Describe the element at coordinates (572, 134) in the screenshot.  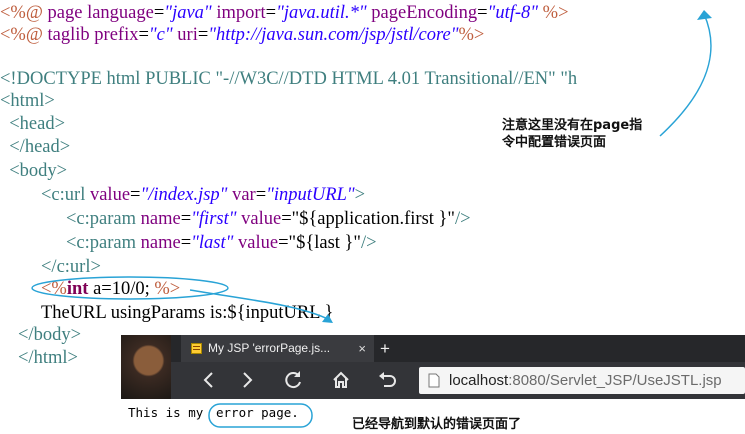
I see `note-no-errorpage-config: 注意这里没有在page指 令中配置错误页面` at that location.